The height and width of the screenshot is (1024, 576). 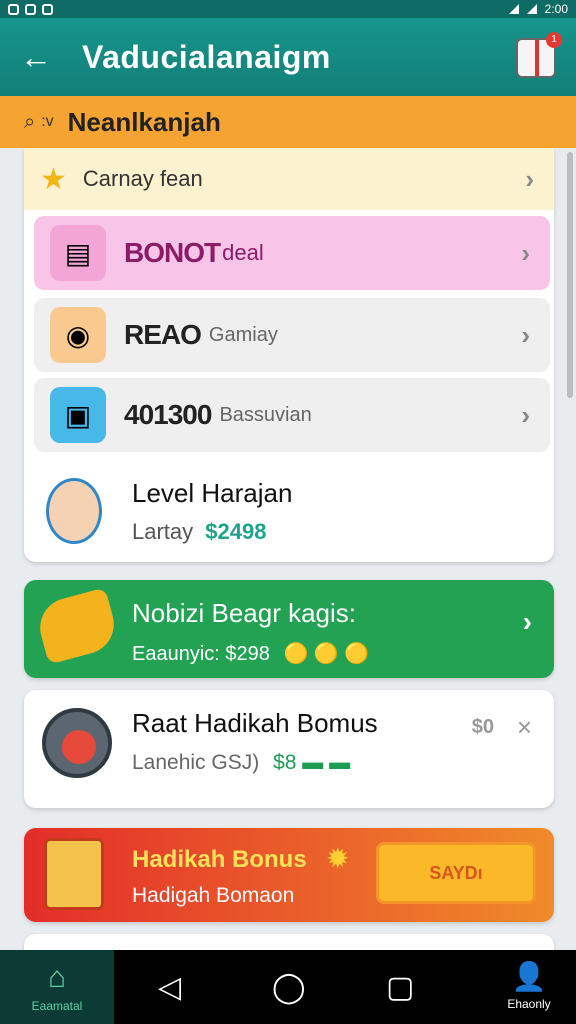 I want to click on page-title: Vaducialanaigm, so click(x=206, y=56).